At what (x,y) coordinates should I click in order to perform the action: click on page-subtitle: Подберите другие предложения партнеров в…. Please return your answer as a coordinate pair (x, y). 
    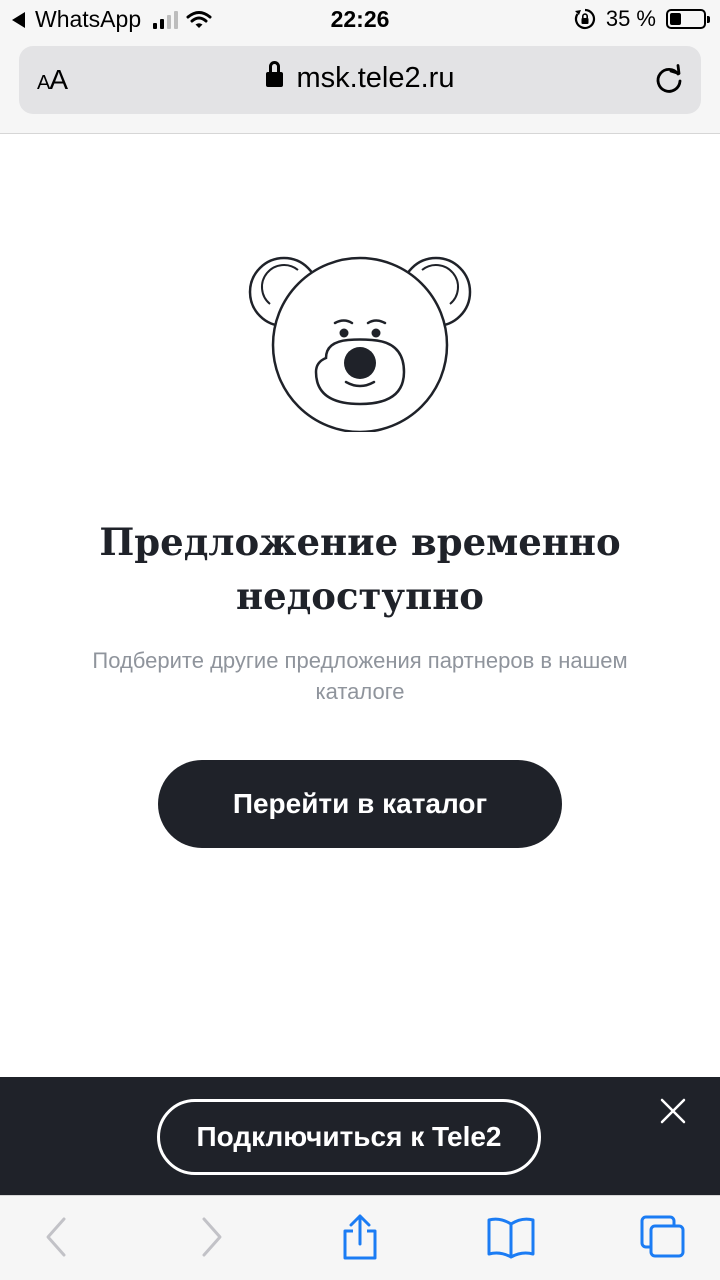
    Looking at the image, I should click on (360, 676).